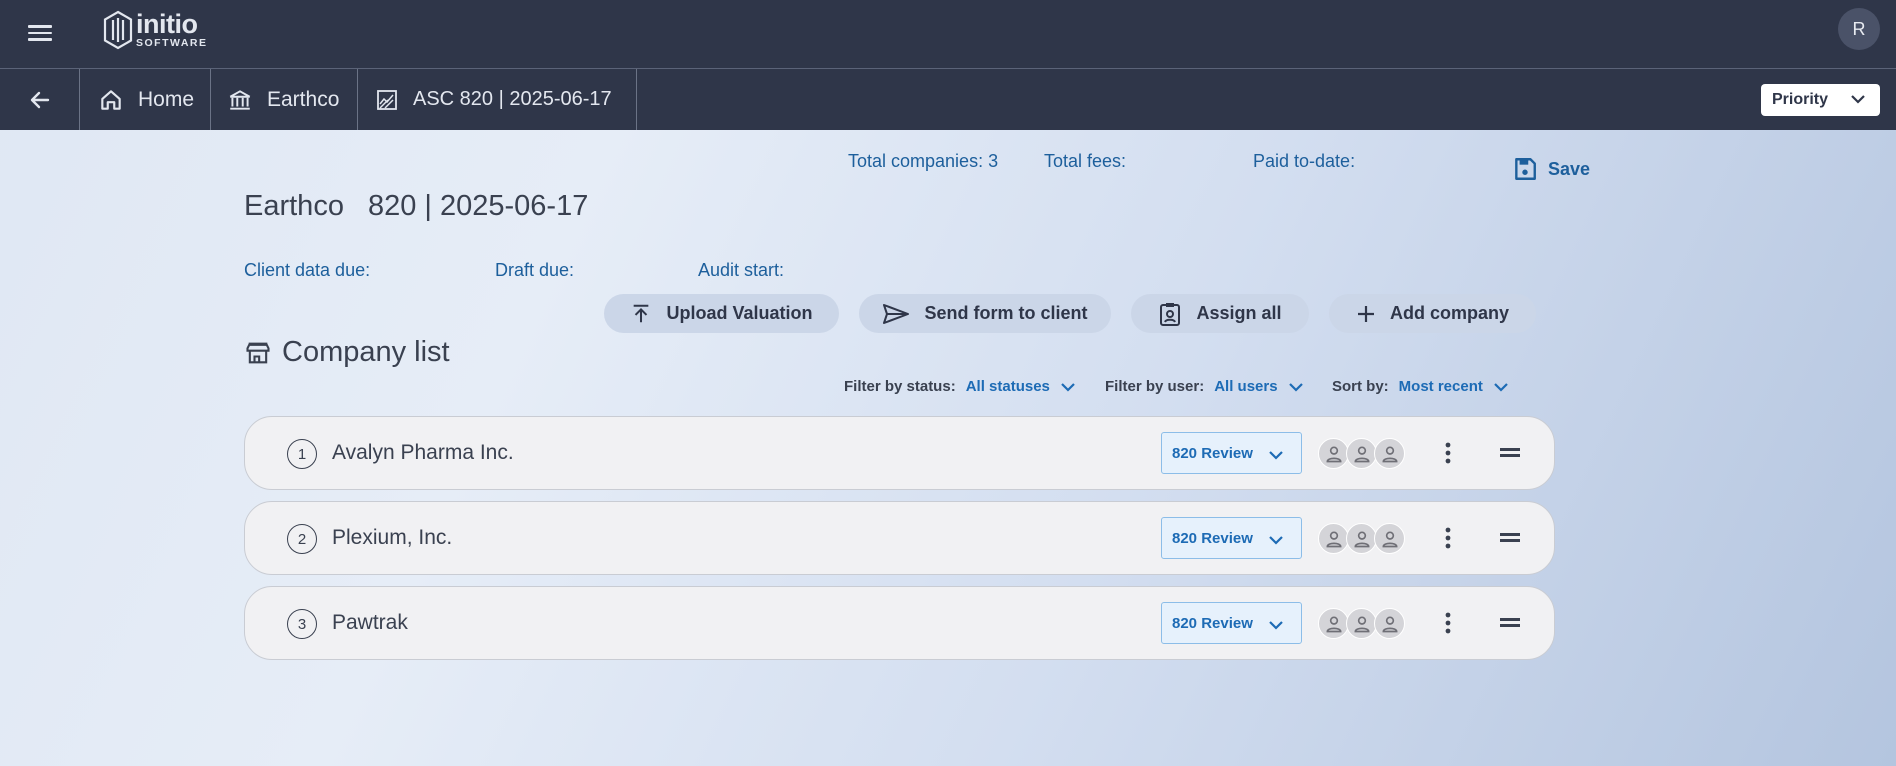 The width and height of the screenshot is (1896, 766). Describe the element at coordinates (478, 206) in the screenshot. I see `engagement-name: 820 | 2025-06-17` at that location.